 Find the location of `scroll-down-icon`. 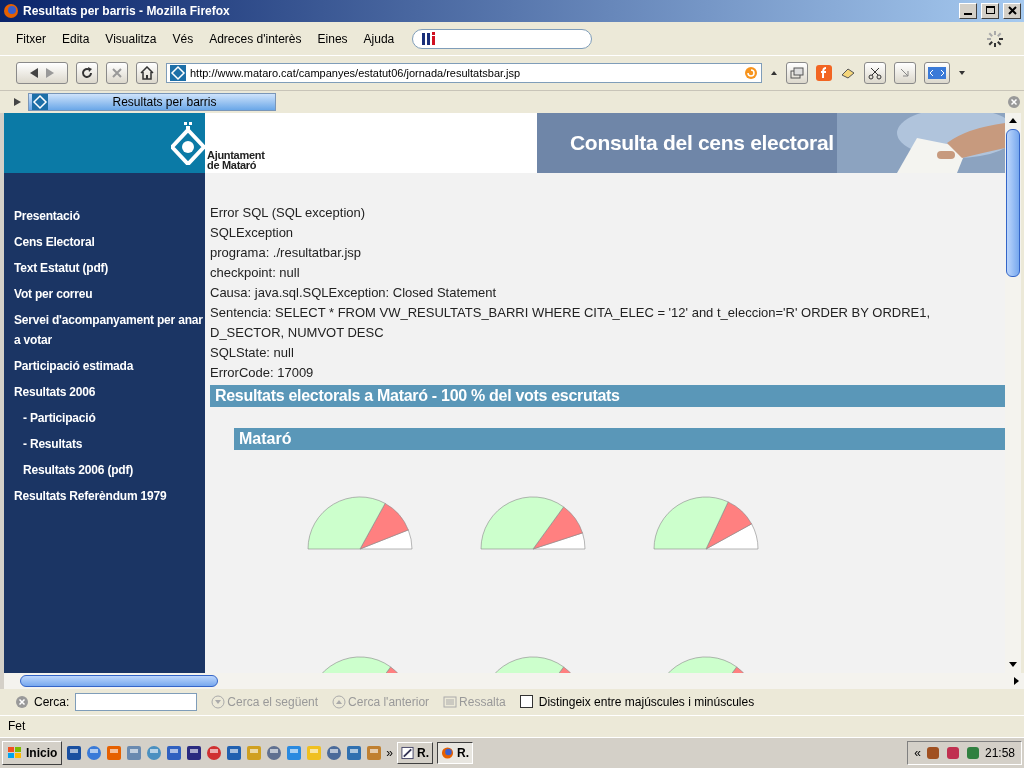

scroll-down-icon is located at coordinates (1013, 664).